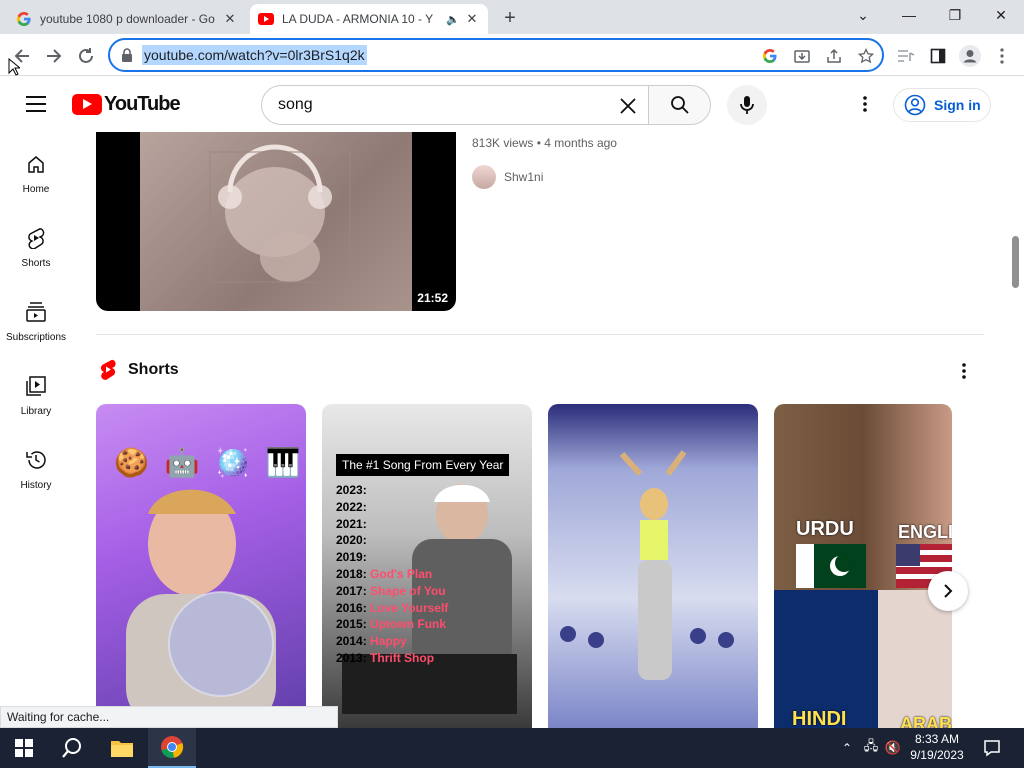 The height and width of the screenshot is (768, 1024). I want to click on upload-age: 4 months ago, so click(580, 143).